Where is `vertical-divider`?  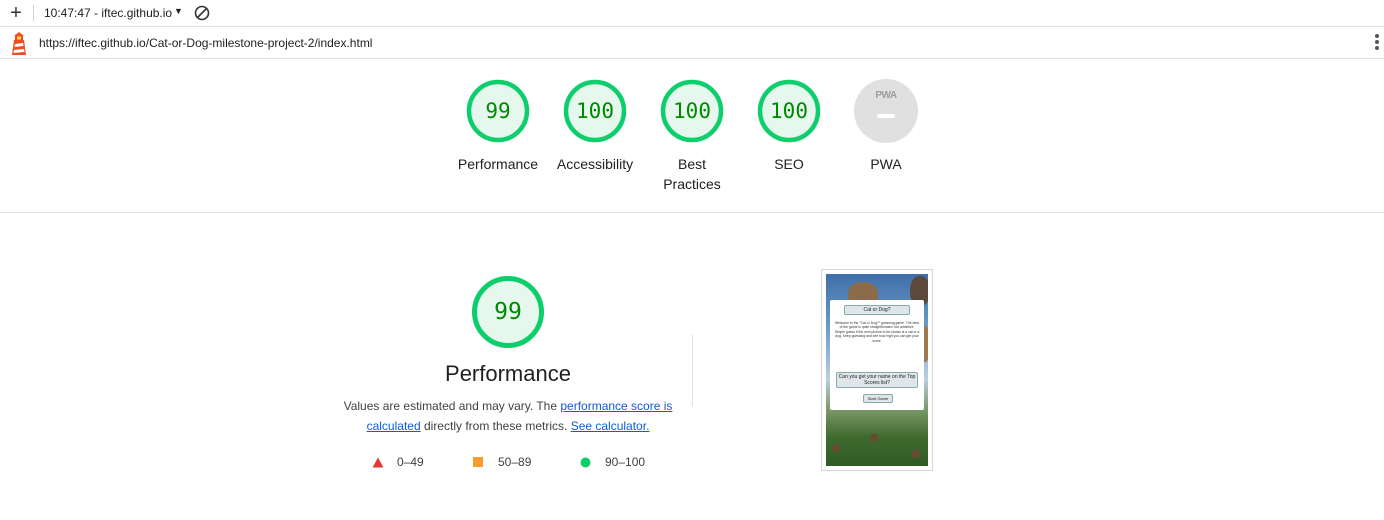 vertical-divider is located at coordinates (692, 370).